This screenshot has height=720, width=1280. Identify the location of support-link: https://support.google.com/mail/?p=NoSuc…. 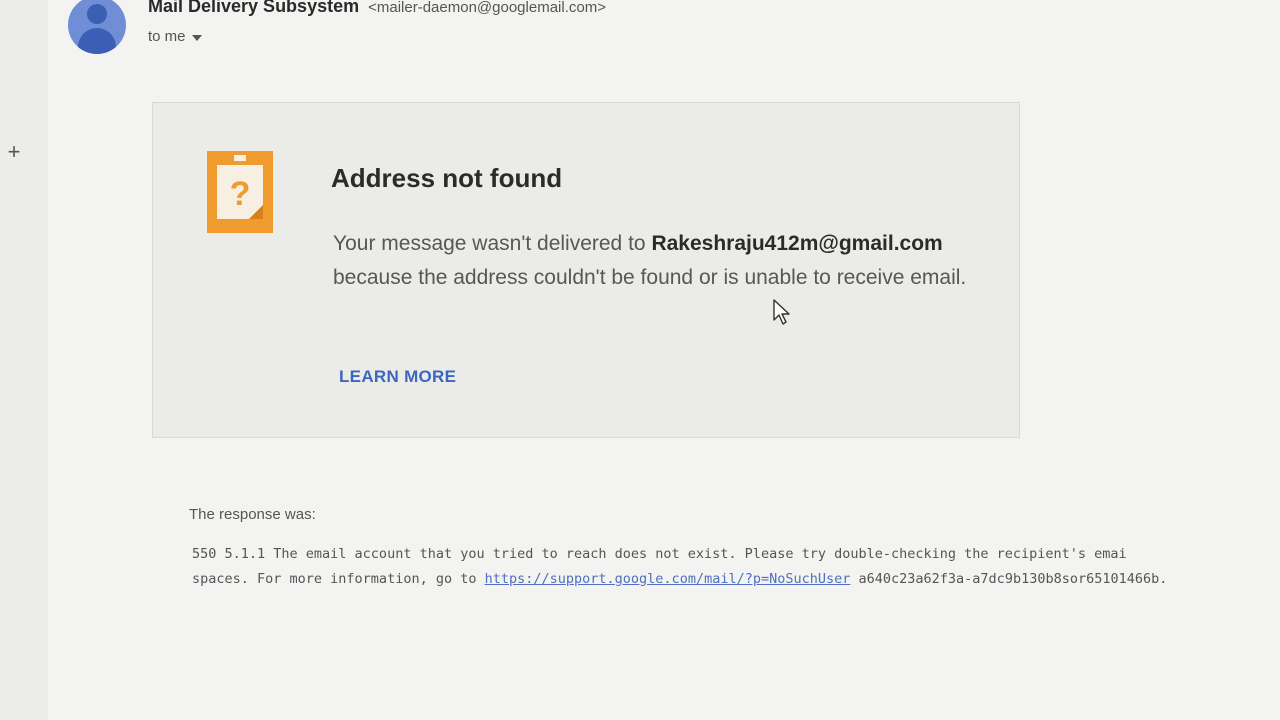
(668, 579).